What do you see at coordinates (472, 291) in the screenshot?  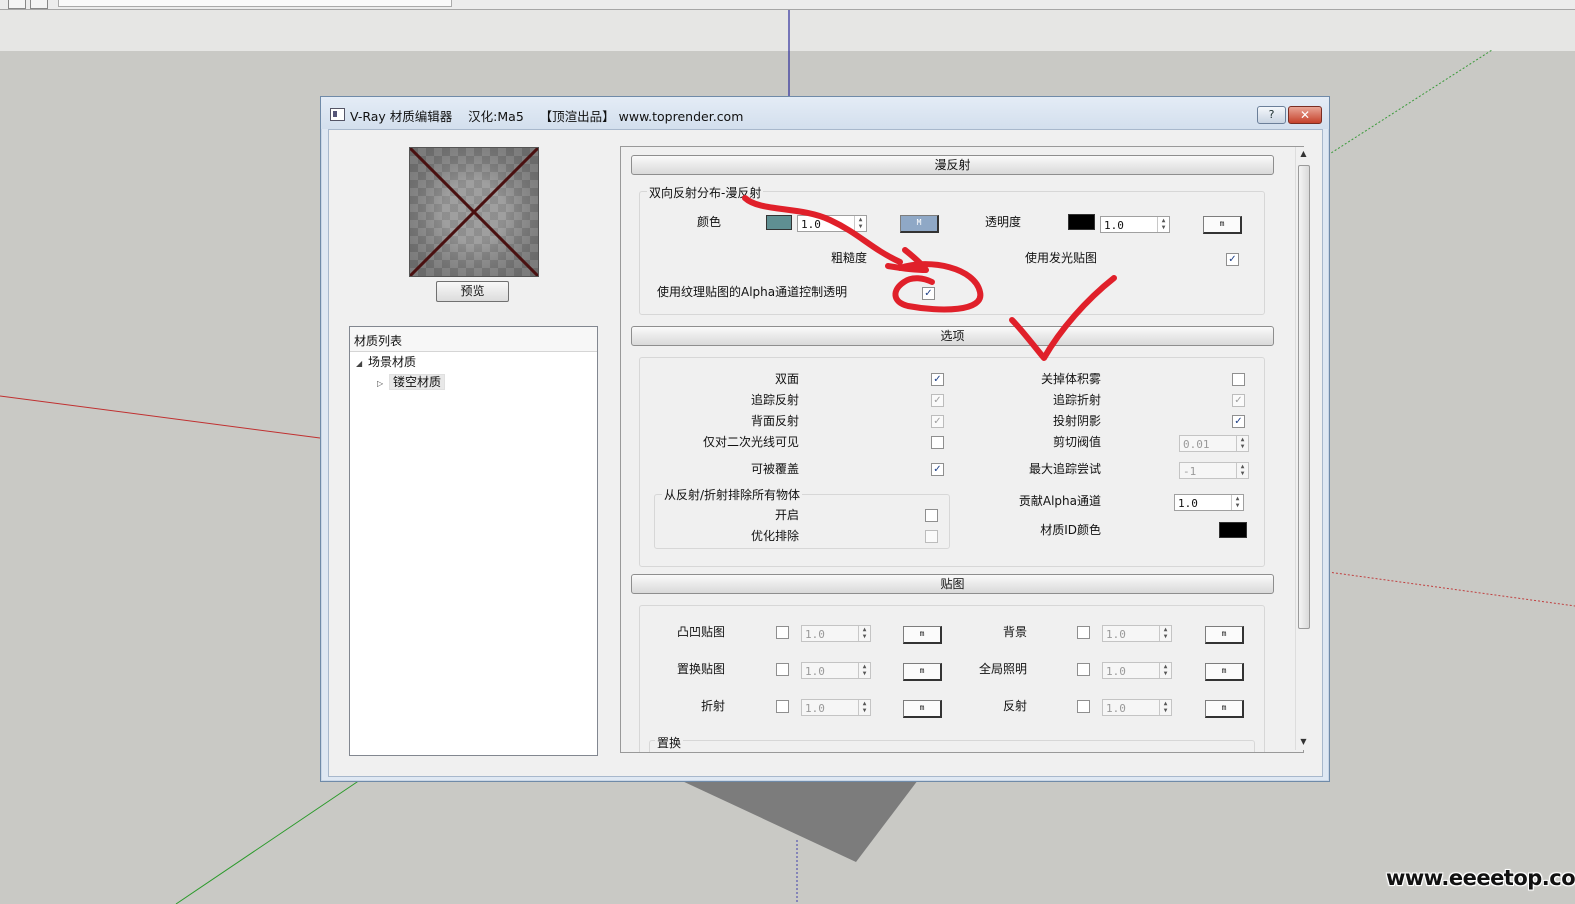 I see `preview-button: 预览` at bounding box center [472, 291].